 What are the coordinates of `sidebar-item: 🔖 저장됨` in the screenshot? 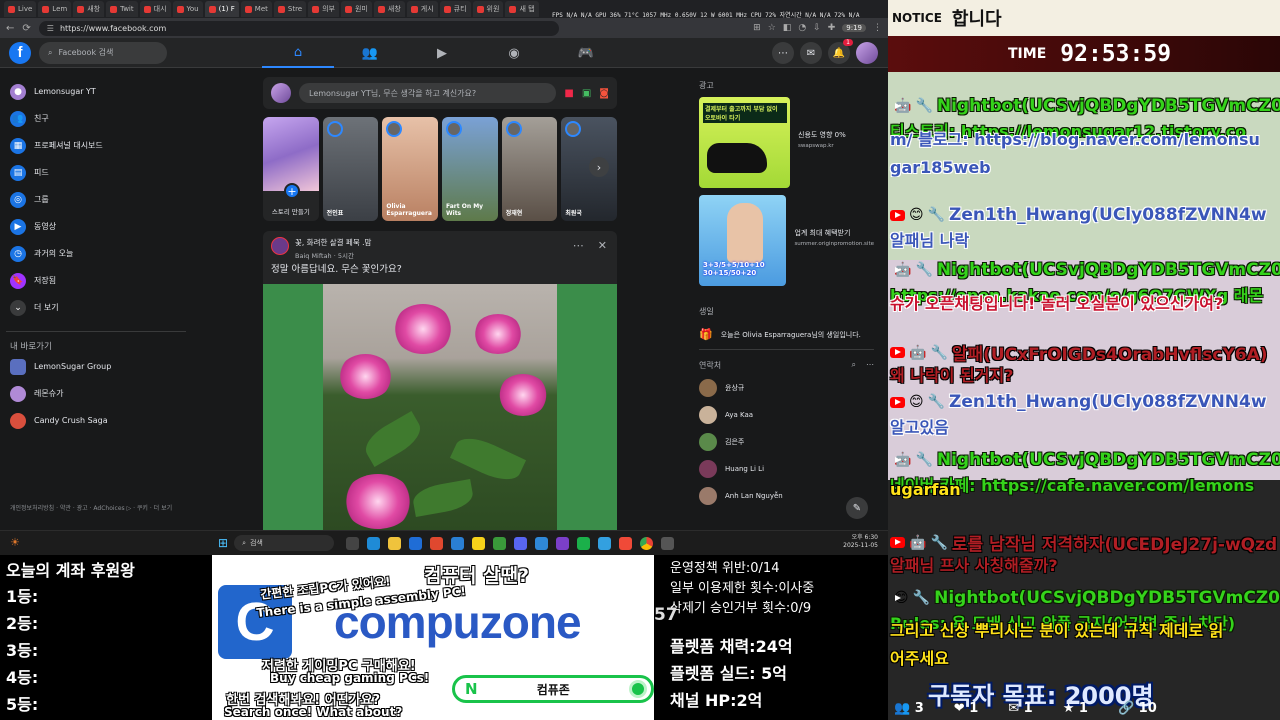 It's located at (96, 280).